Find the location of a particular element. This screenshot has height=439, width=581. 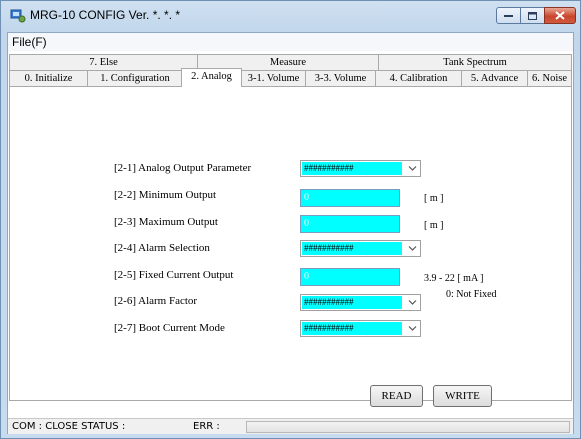

alarm-factor-select: ########### is located at coordinates (360, 302).